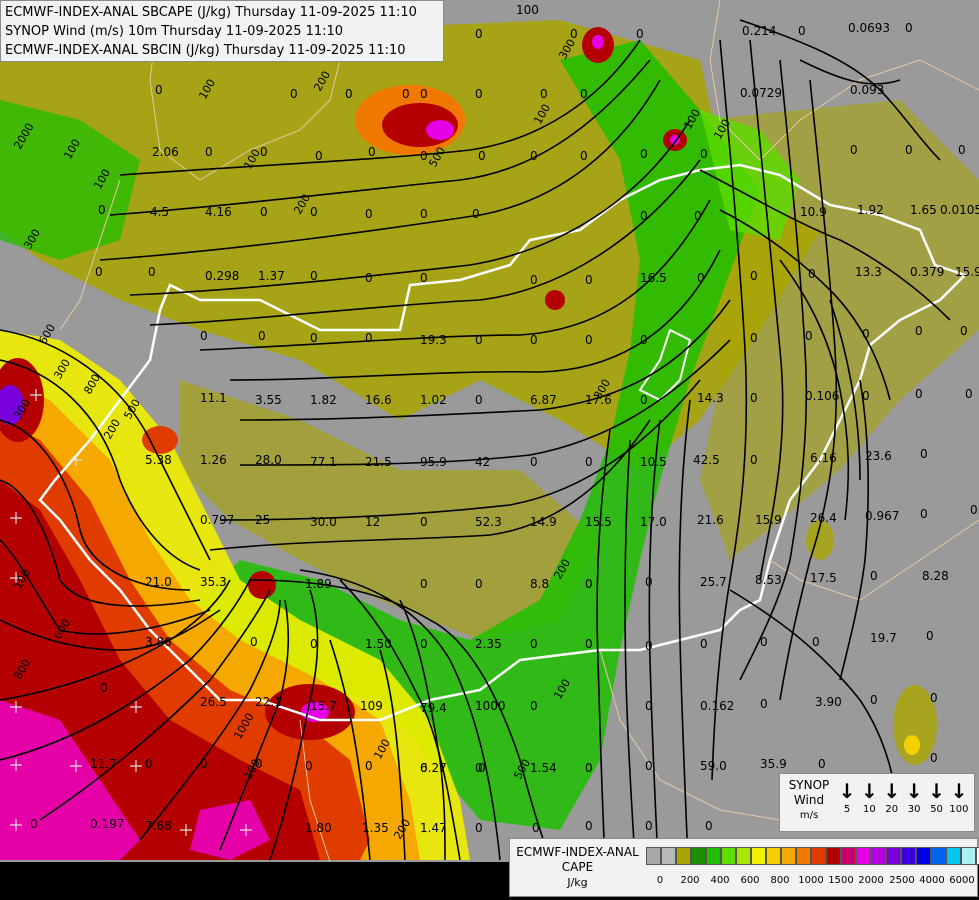 The height and width of the screenshot is (900, 979). What do you see at coordinates (710, 520) in the screenshot?
I see `cin-value-label: 21.6` at bounding box center [710, 520].